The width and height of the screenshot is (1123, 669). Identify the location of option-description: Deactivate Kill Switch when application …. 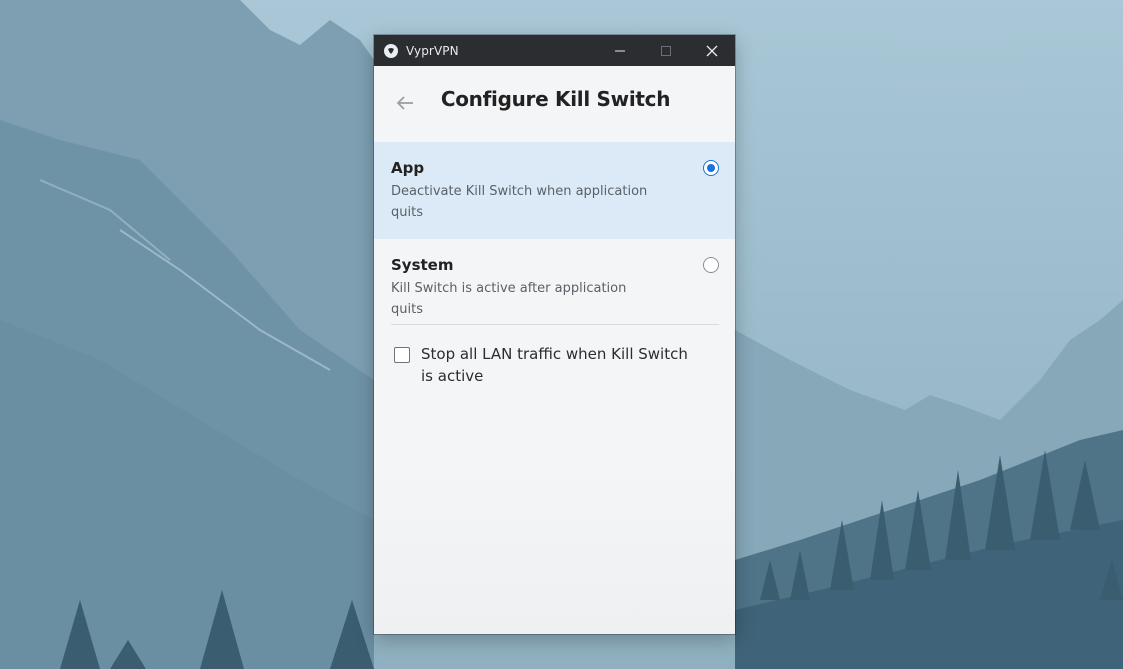
(519, 202).